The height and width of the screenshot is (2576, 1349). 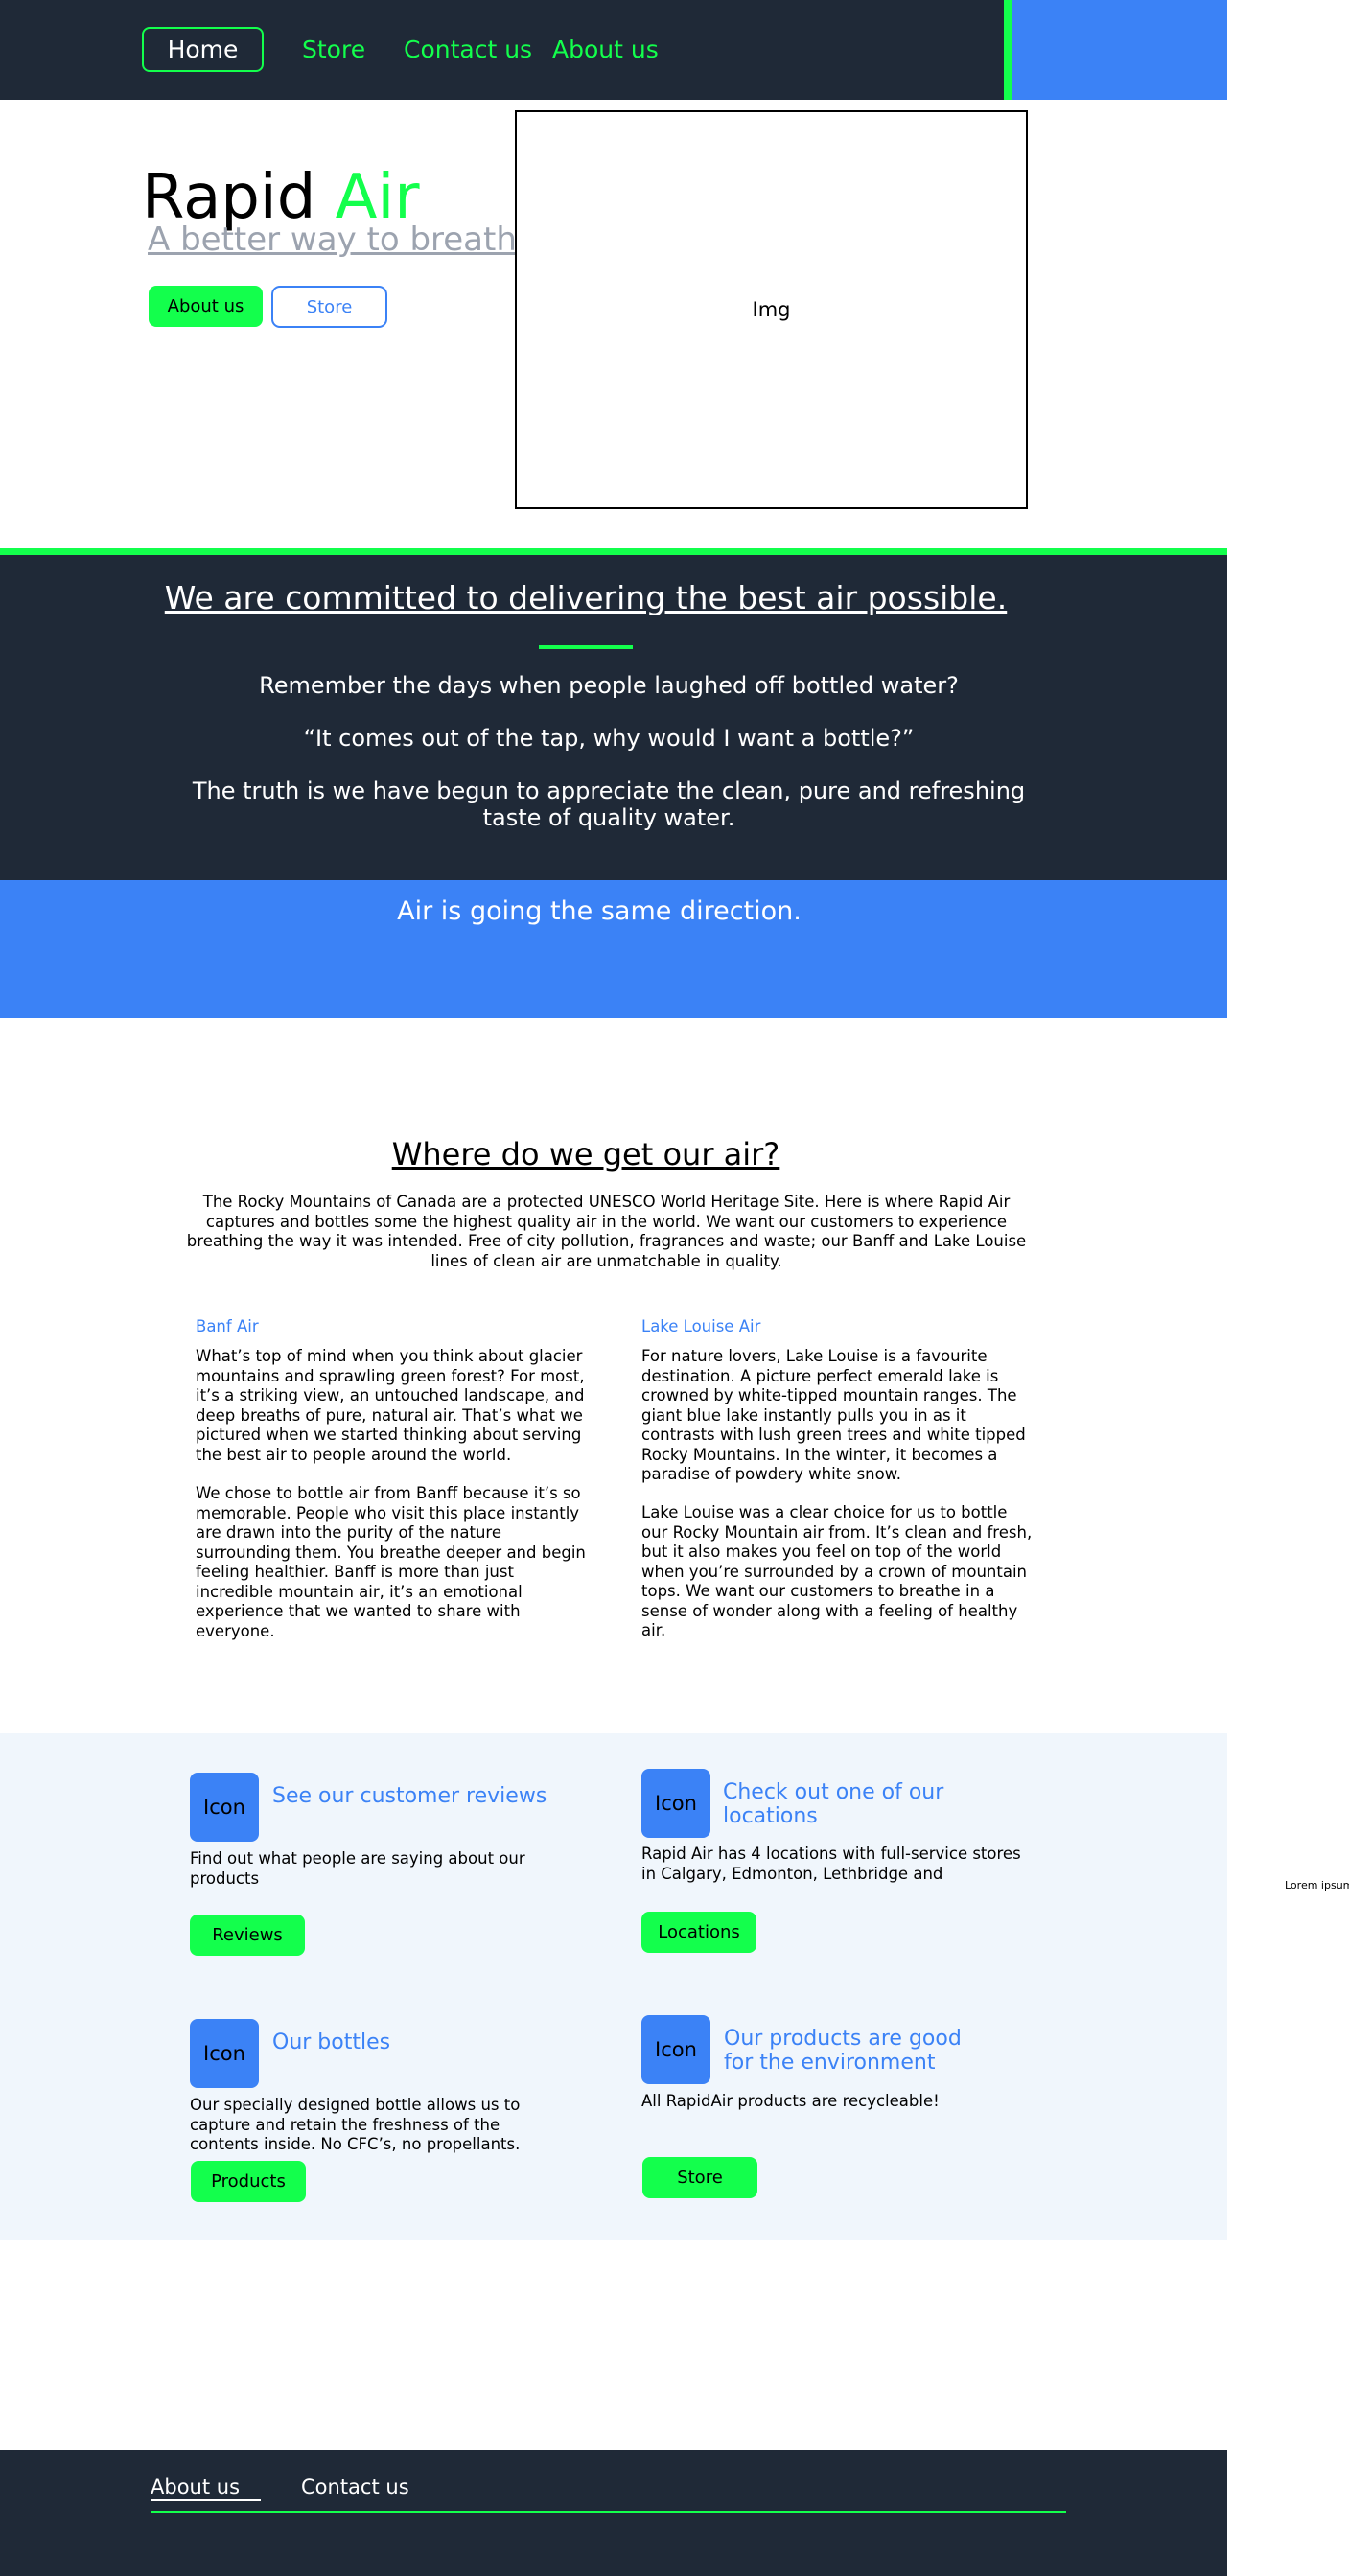 What do you see at coordinates (331, 2042) in the screenshot?
I see `bottles-title: Our bottles` at bounding box center [331, 2042].